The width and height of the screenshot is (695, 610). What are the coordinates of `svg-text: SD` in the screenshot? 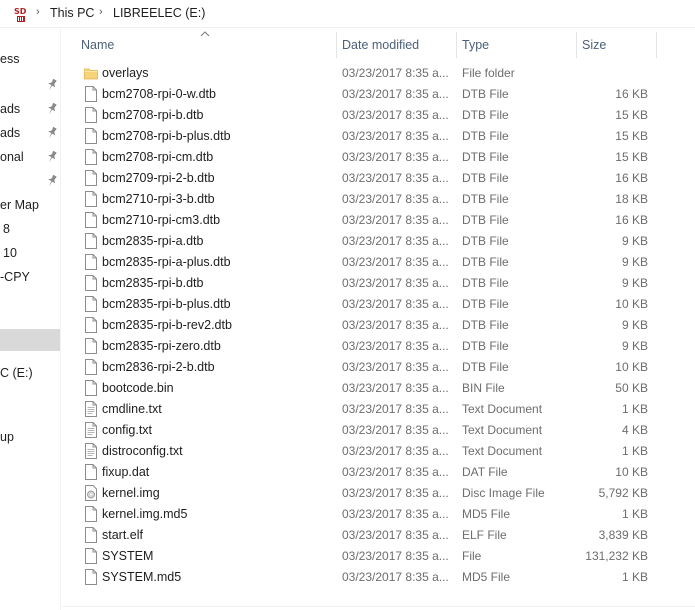 It's located at (20, 11).